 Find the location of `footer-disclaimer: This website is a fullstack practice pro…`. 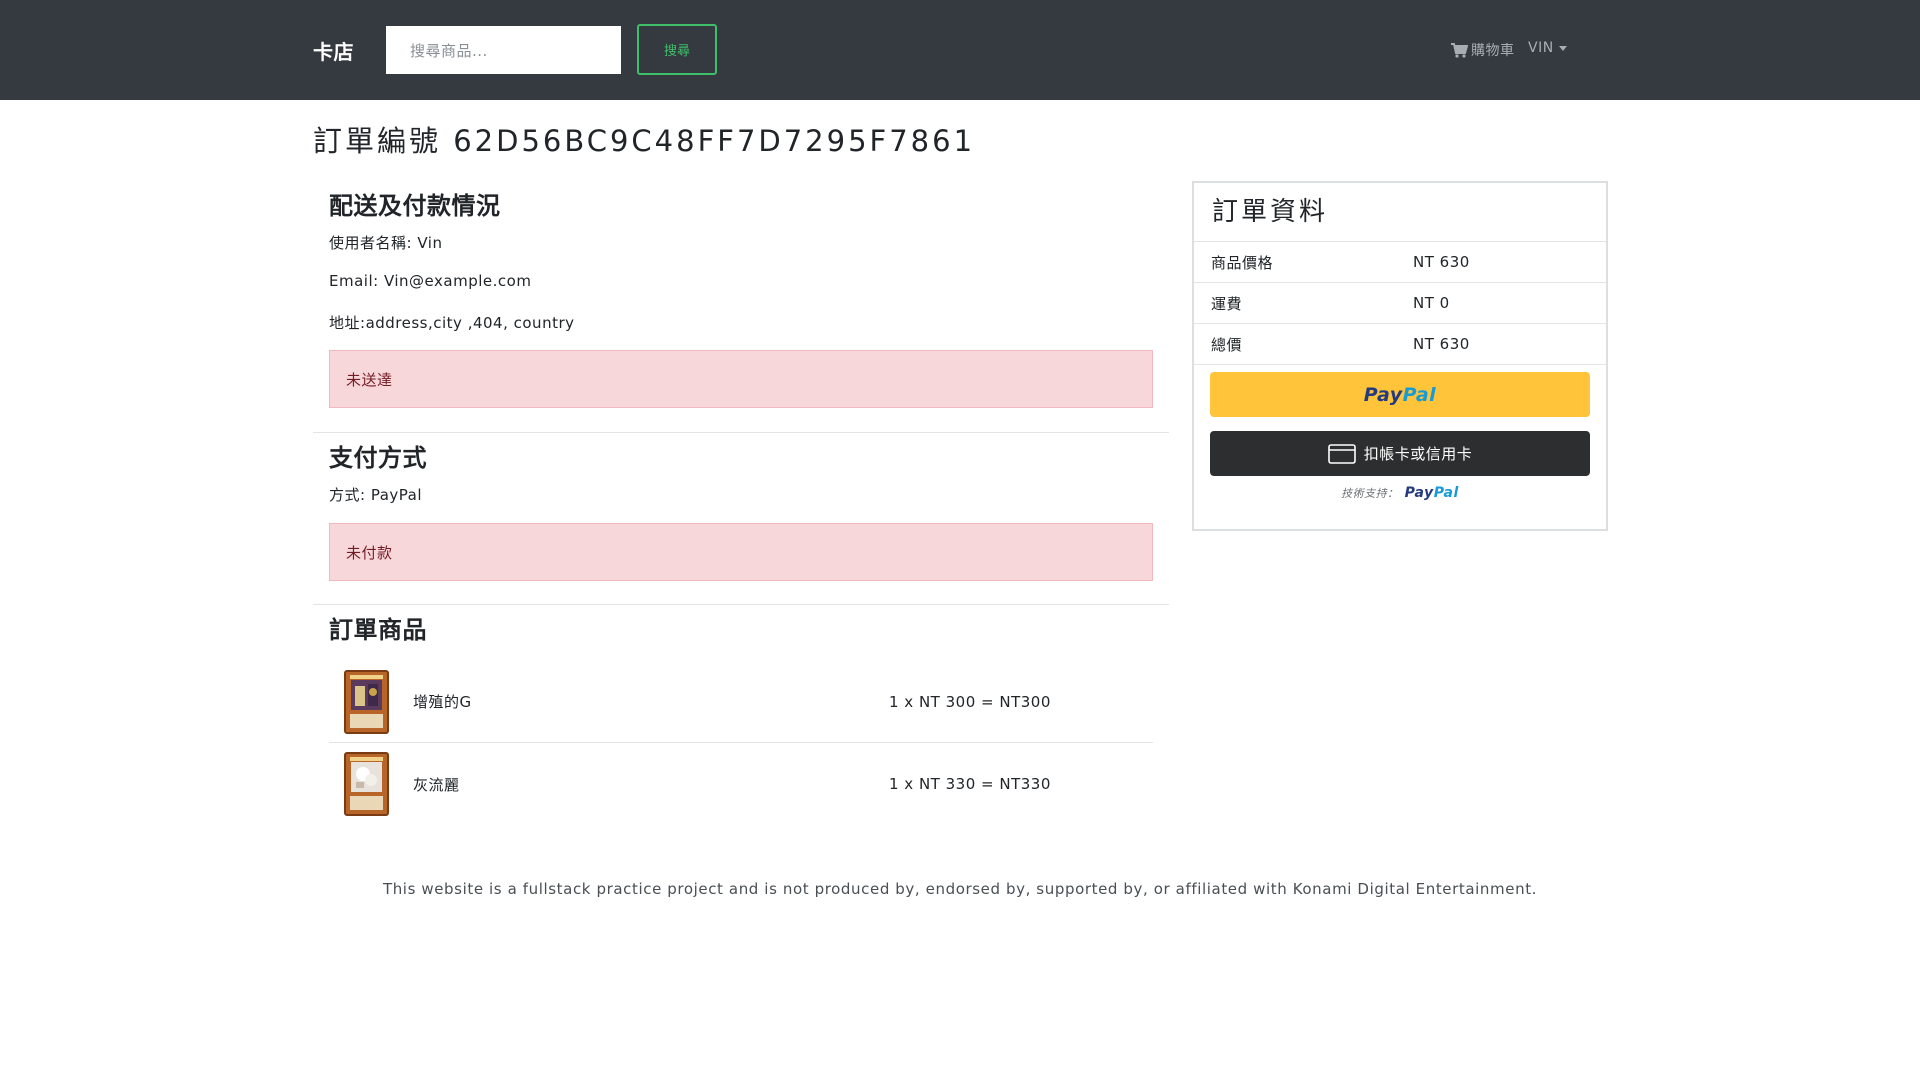

footer-disclaimer: This website is a fullstack practice pro… is located at coordinates (960, 889).